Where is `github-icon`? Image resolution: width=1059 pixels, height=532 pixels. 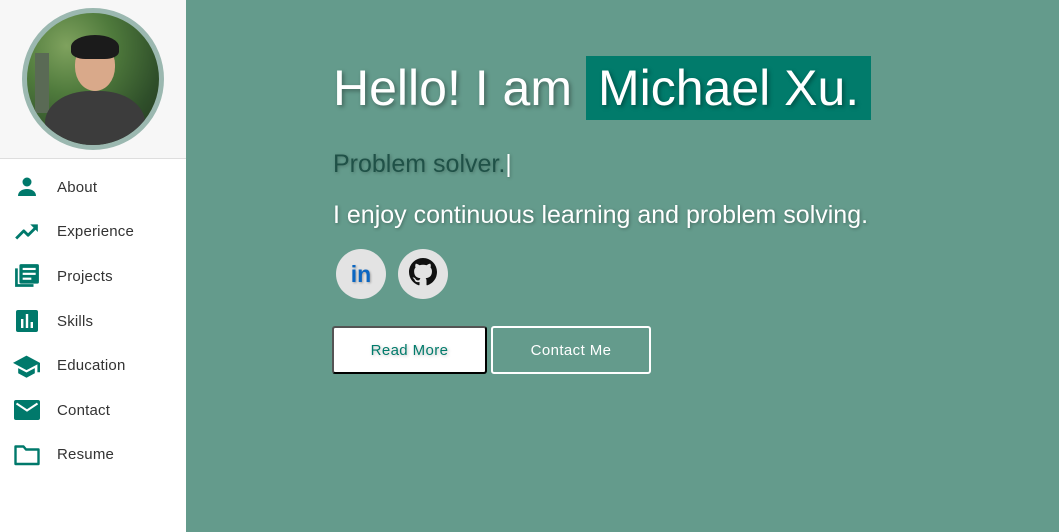
github-icon is located at coordinates (423, 274).